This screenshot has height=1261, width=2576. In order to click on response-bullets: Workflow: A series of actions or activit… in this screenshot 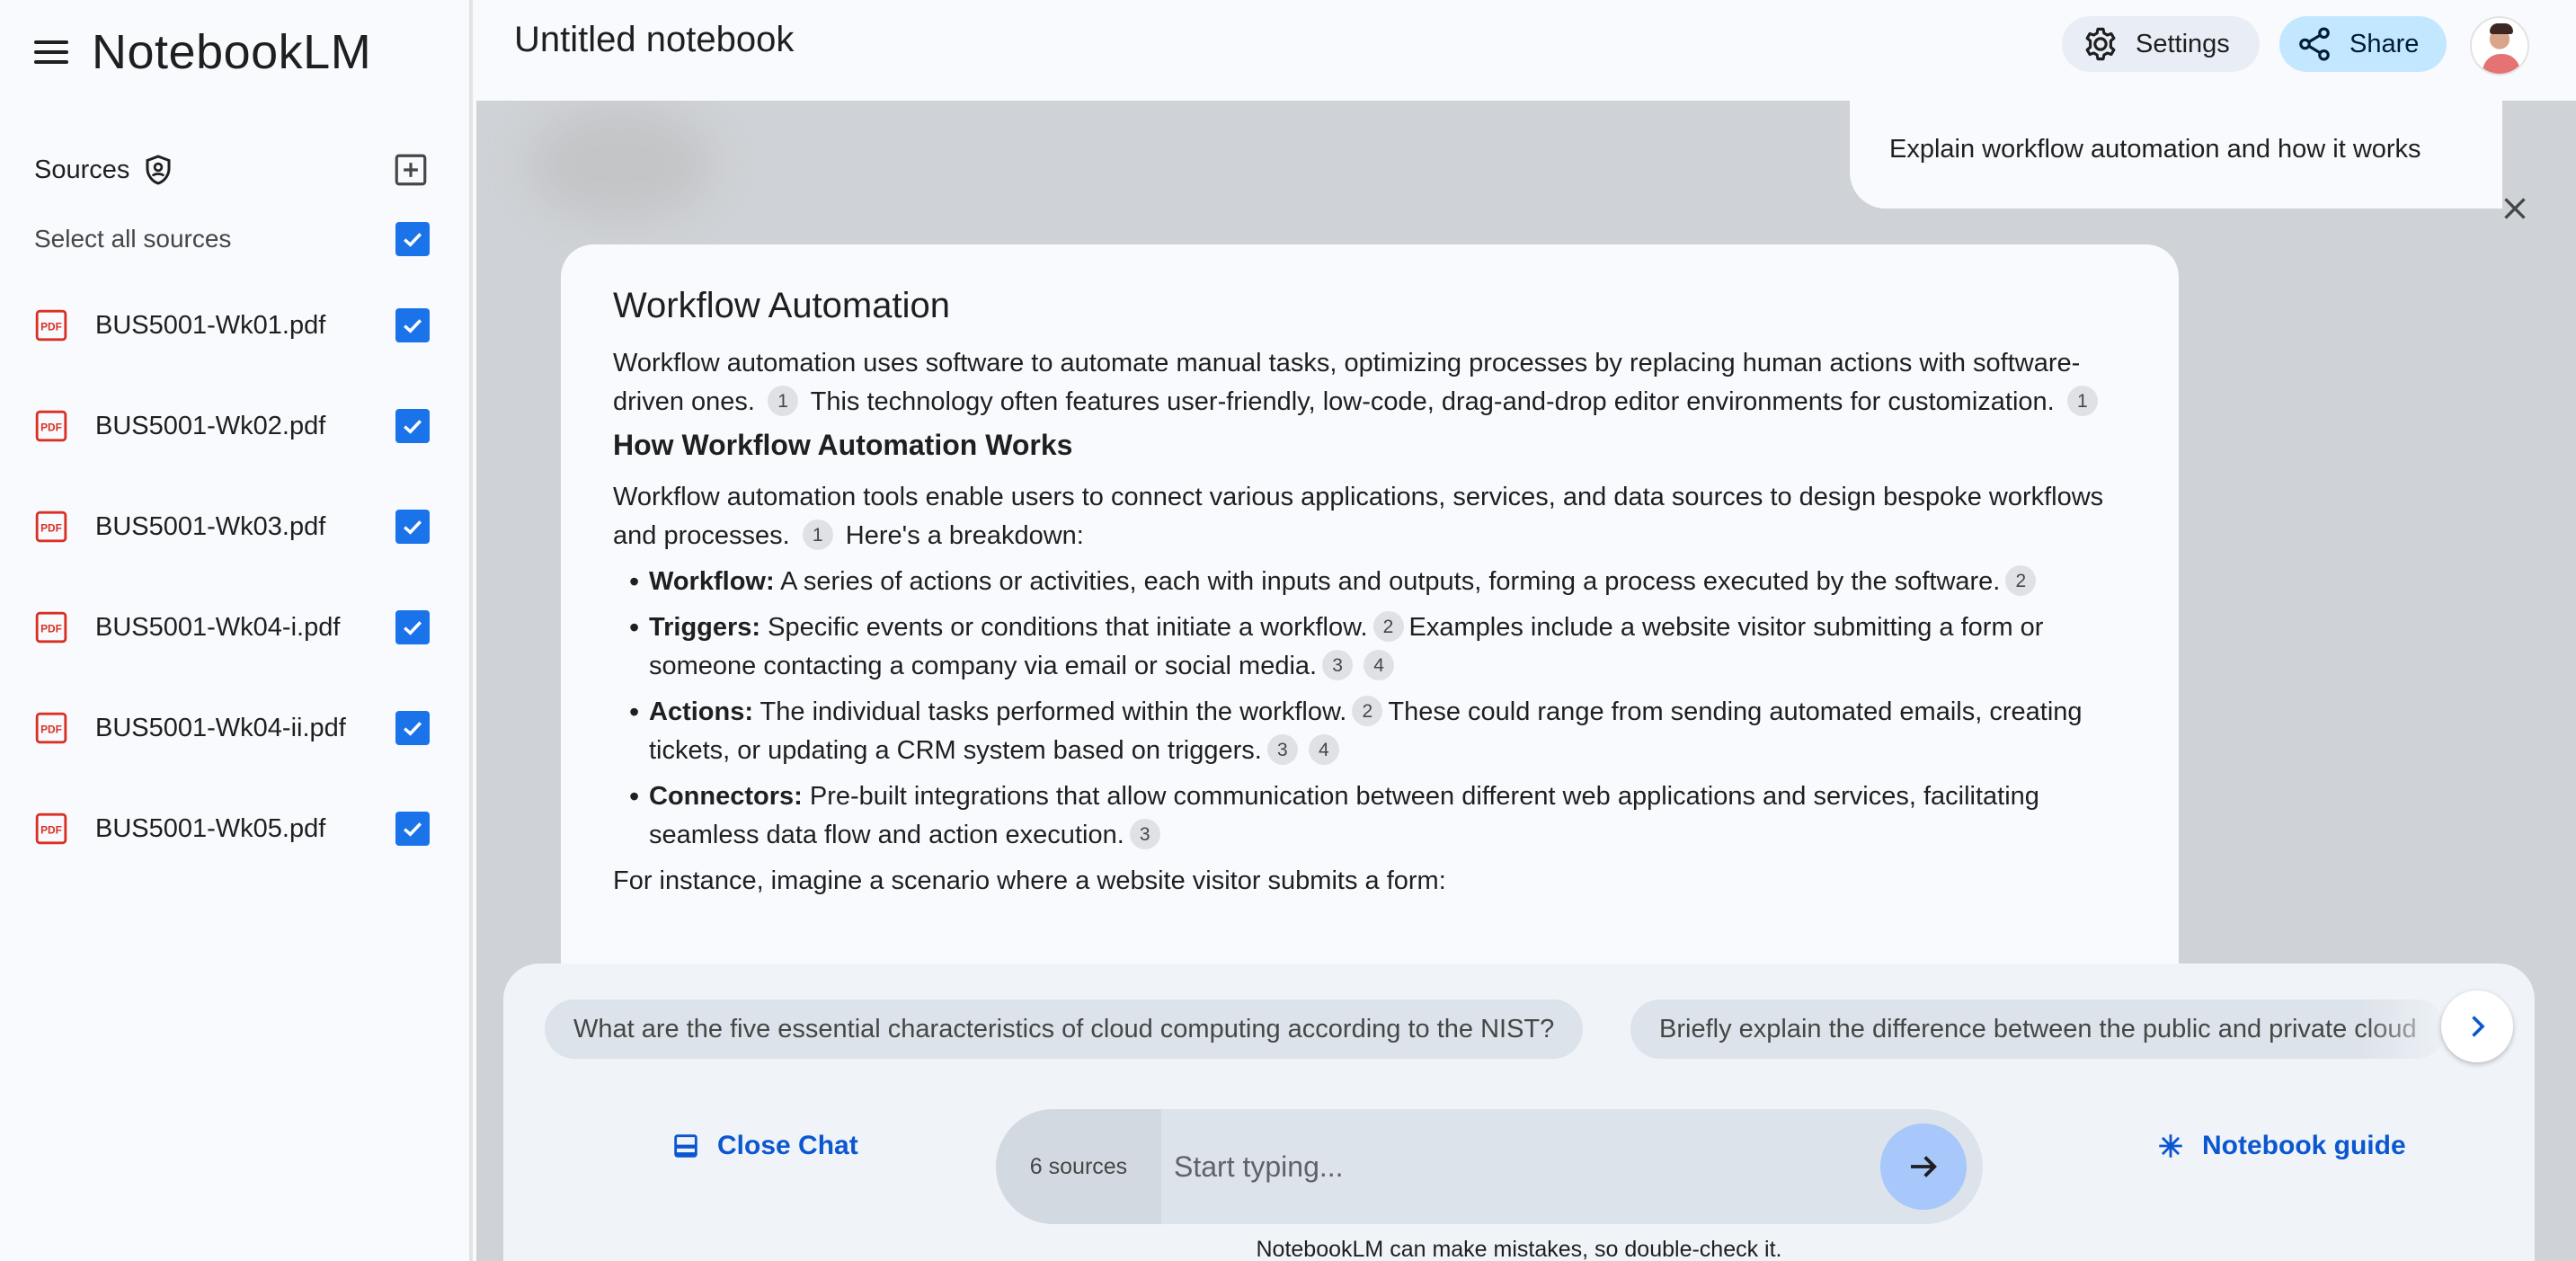, I will do `click(1370, 709)`.